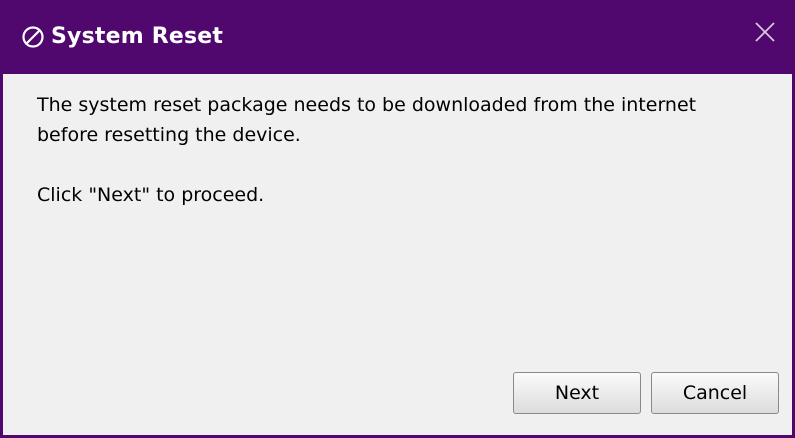  I want to click on dialog-title: System Reset, so click(137, 36).